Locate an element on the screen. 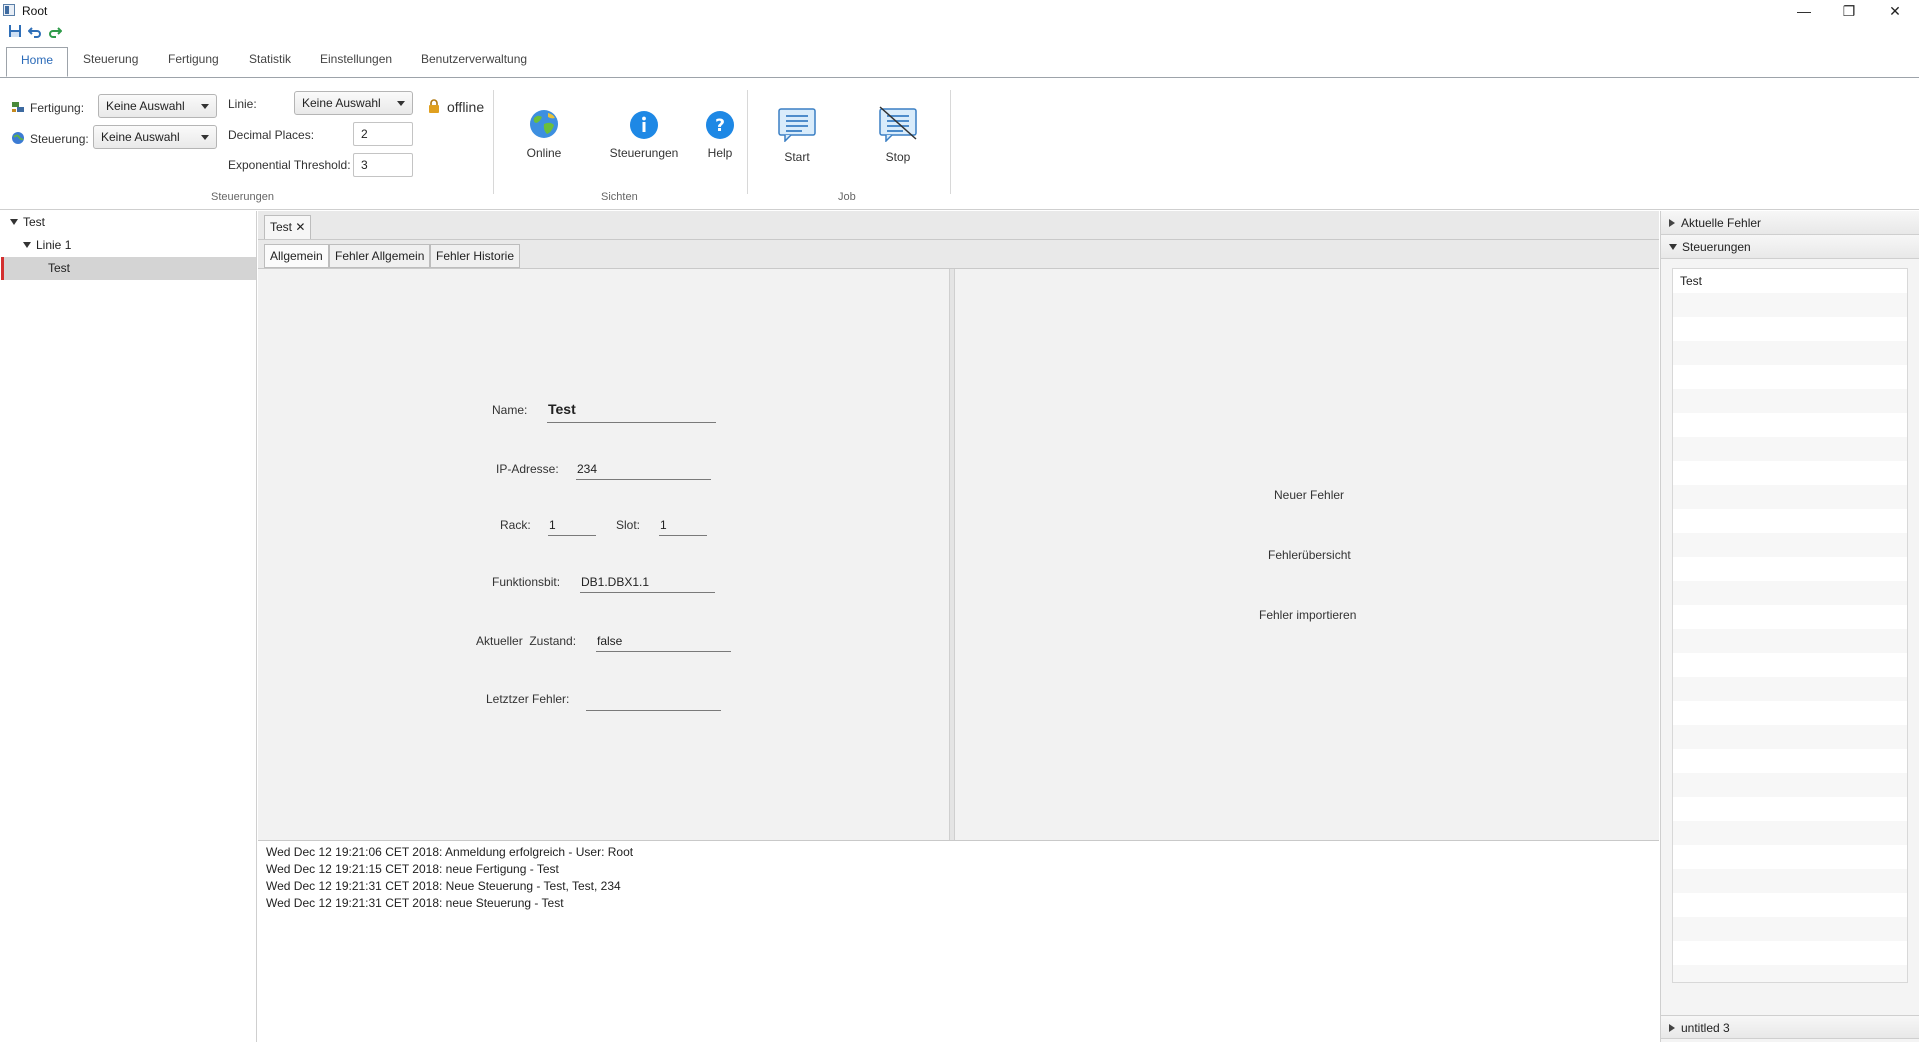 The width and height of the screenshot is (1919, 1043). document-tab-bar is located at coordinates (958, 225).